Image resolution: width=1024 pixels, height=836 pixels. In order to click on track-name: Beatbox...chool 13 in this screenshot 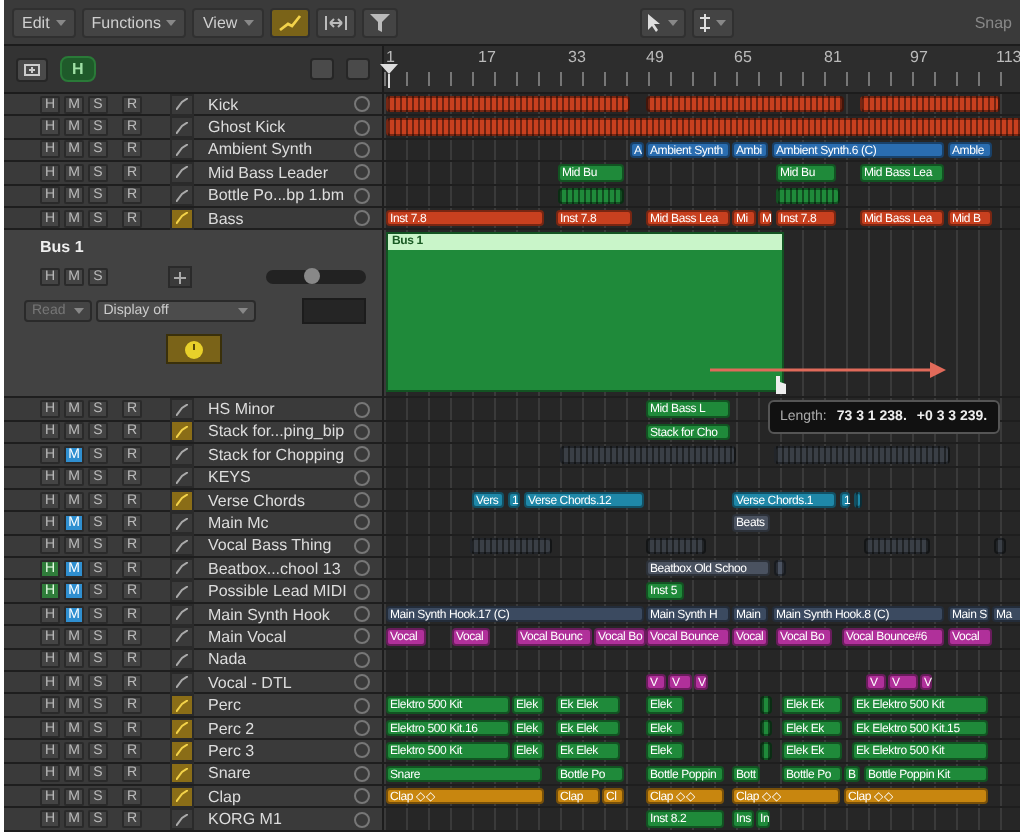, I will do `click(275, 568)`.